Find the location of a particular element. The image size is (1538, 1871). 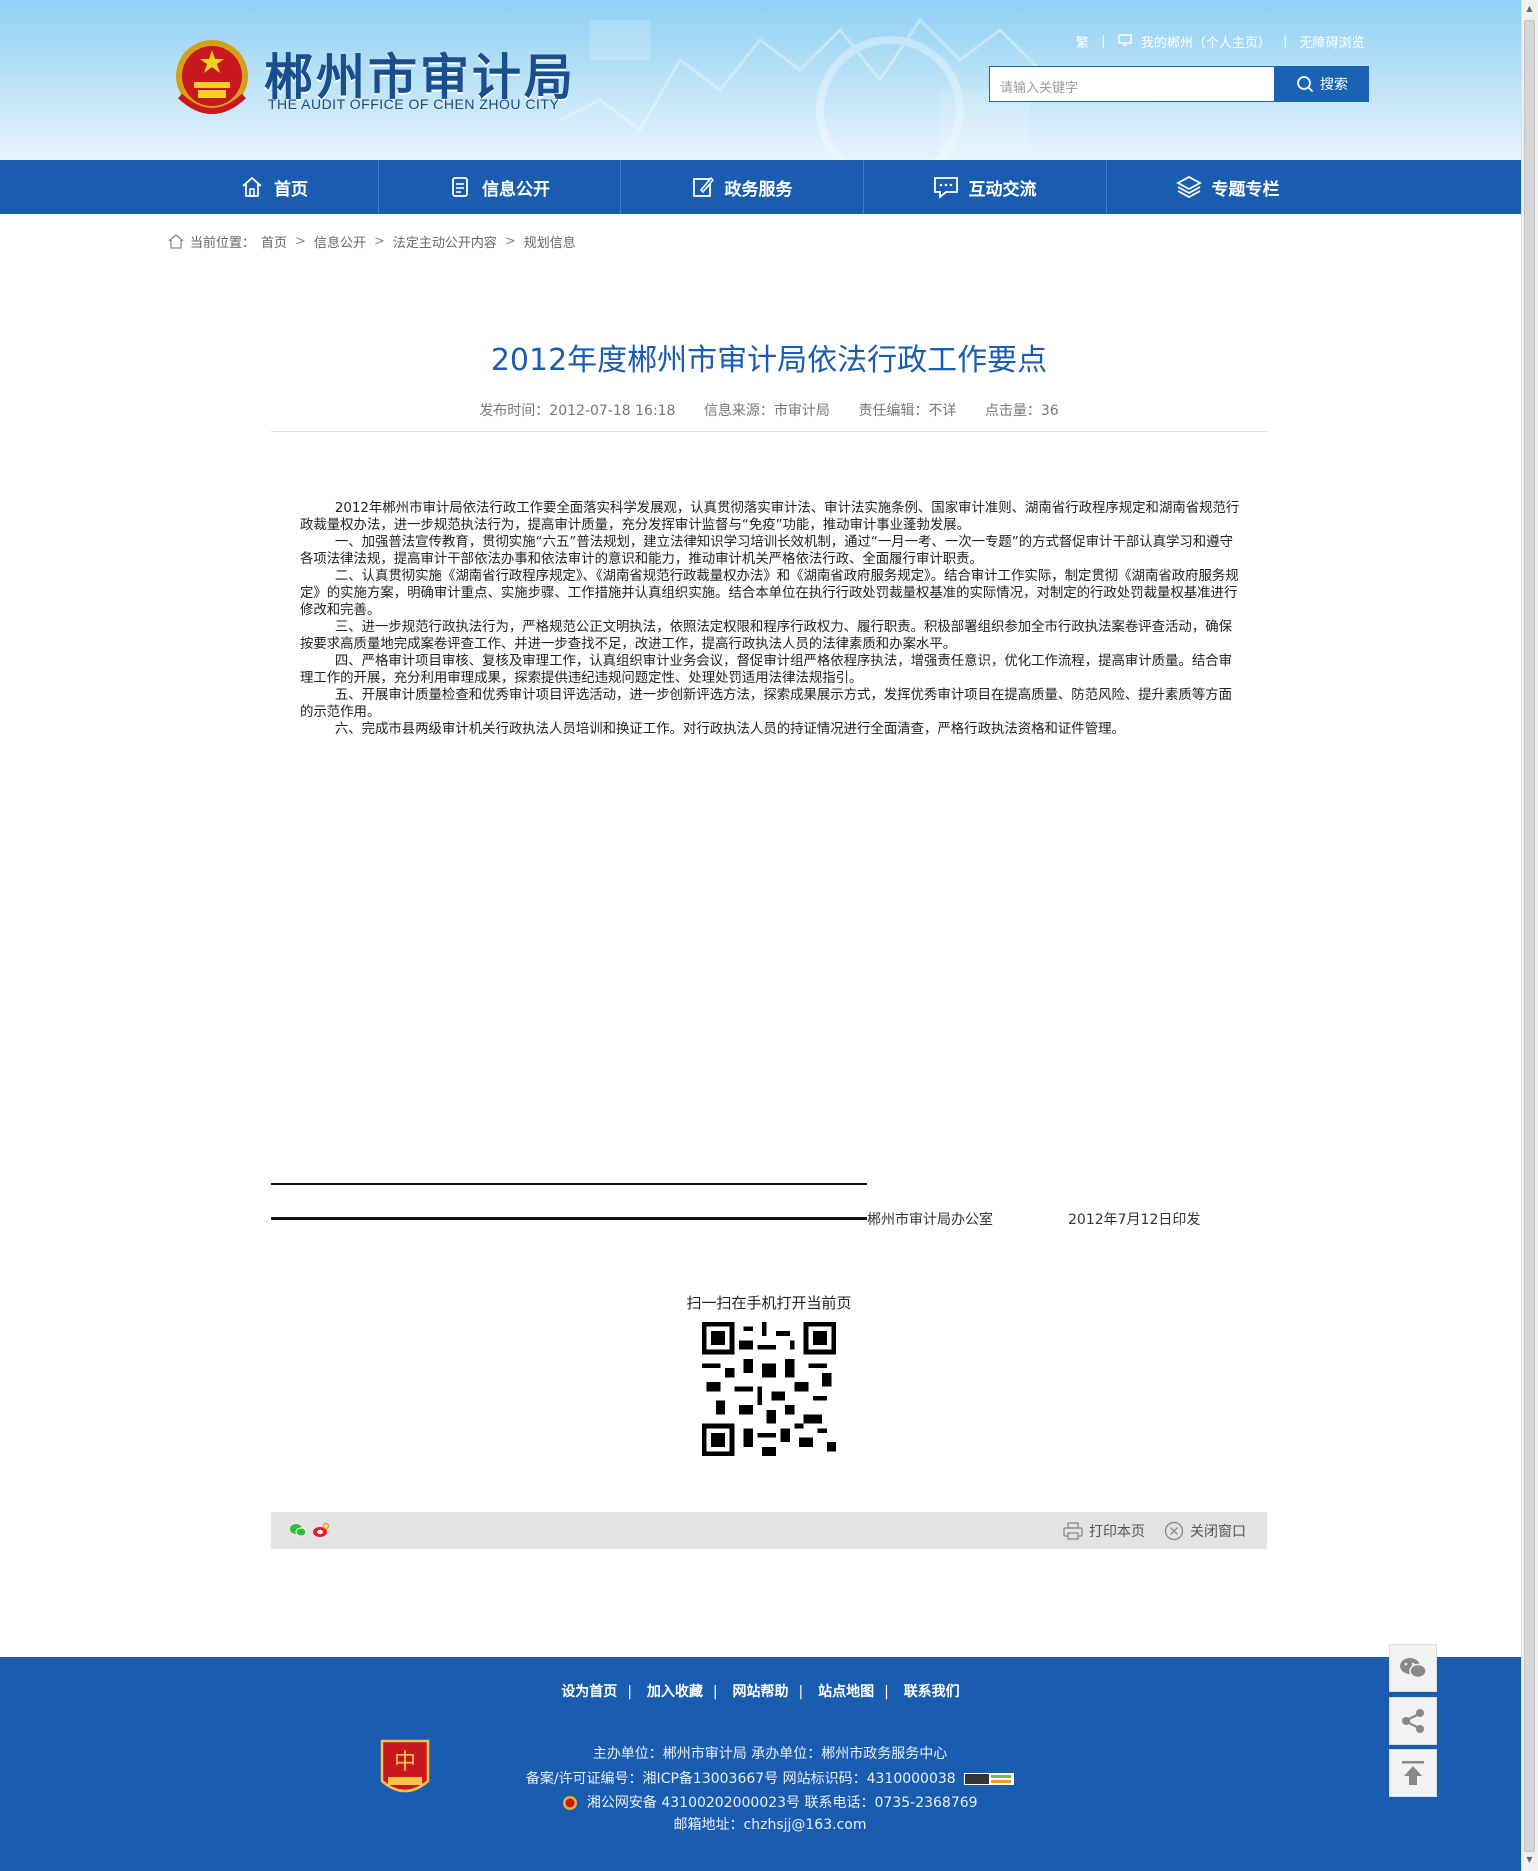

float-share-button is located at coordinates (1413, 1721).